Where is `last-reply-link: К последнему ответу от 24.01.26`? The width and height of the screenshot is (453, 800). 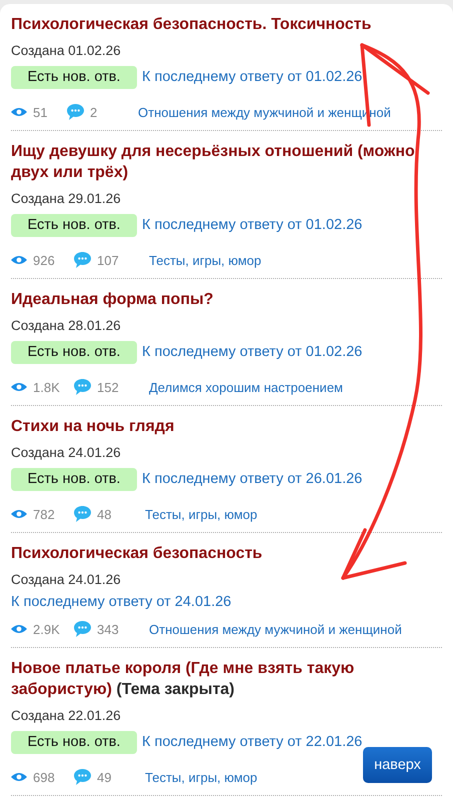 last-reply-link: К последнему ответу от 24.01.26 is located at coordinates (121, 602).